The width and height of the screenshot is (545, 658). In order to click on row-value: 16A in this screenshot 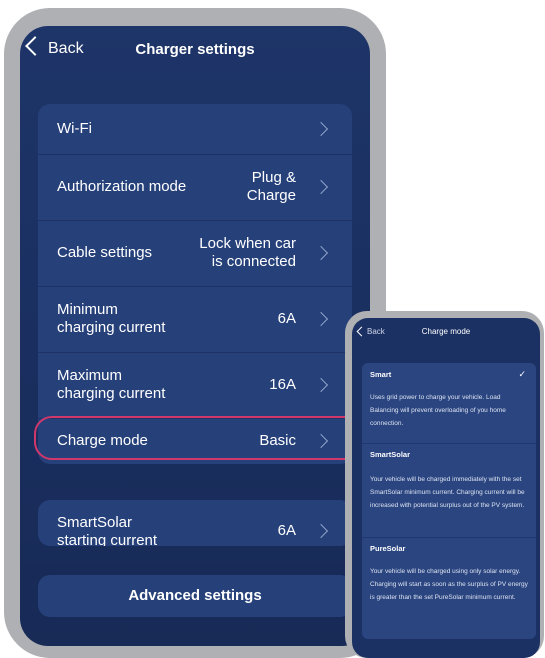, I will do `click(282, 384)`.